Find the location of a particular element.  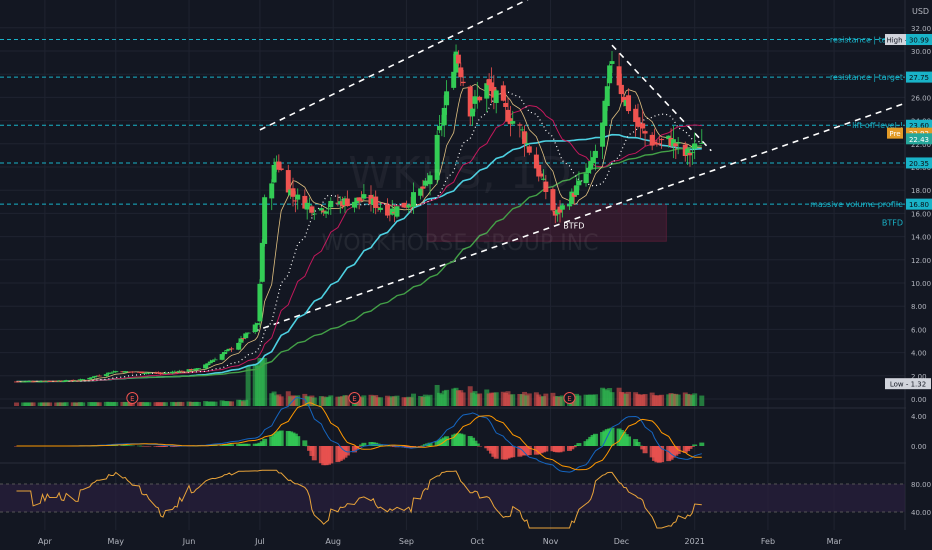

rsi-tick-label: 80.00 is located at coordinates (921, 485).